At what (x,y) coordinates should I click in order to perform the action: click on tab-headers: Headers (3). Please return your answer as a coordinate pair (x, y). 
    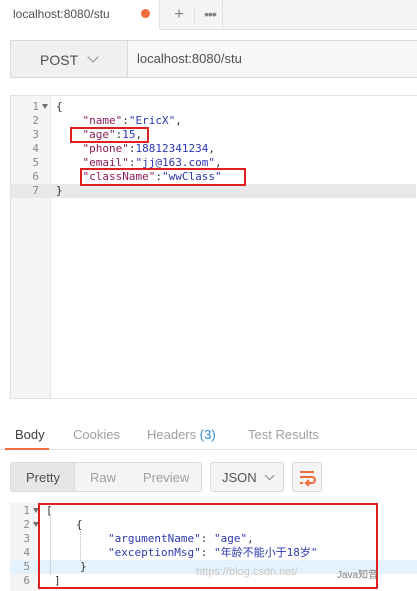
    Looking at the image, I should click on (181, 434).